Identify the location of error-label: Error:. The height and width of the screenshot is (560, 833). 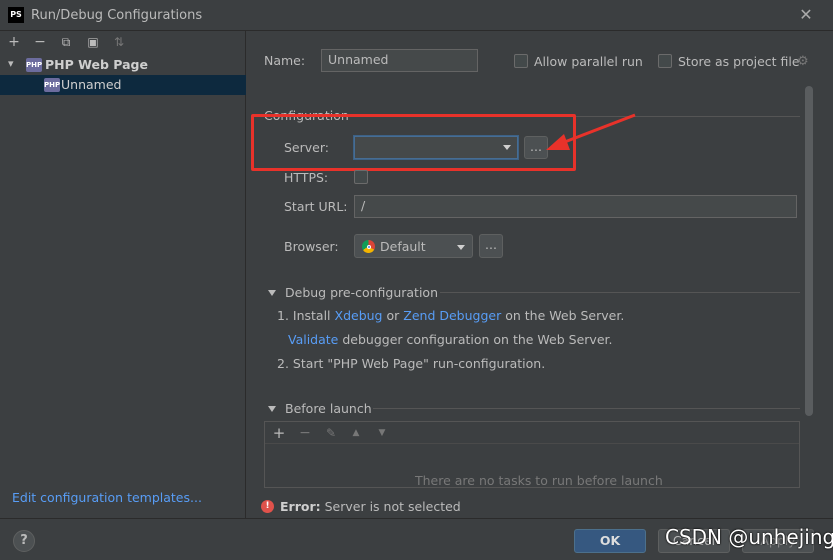
(300, 506).